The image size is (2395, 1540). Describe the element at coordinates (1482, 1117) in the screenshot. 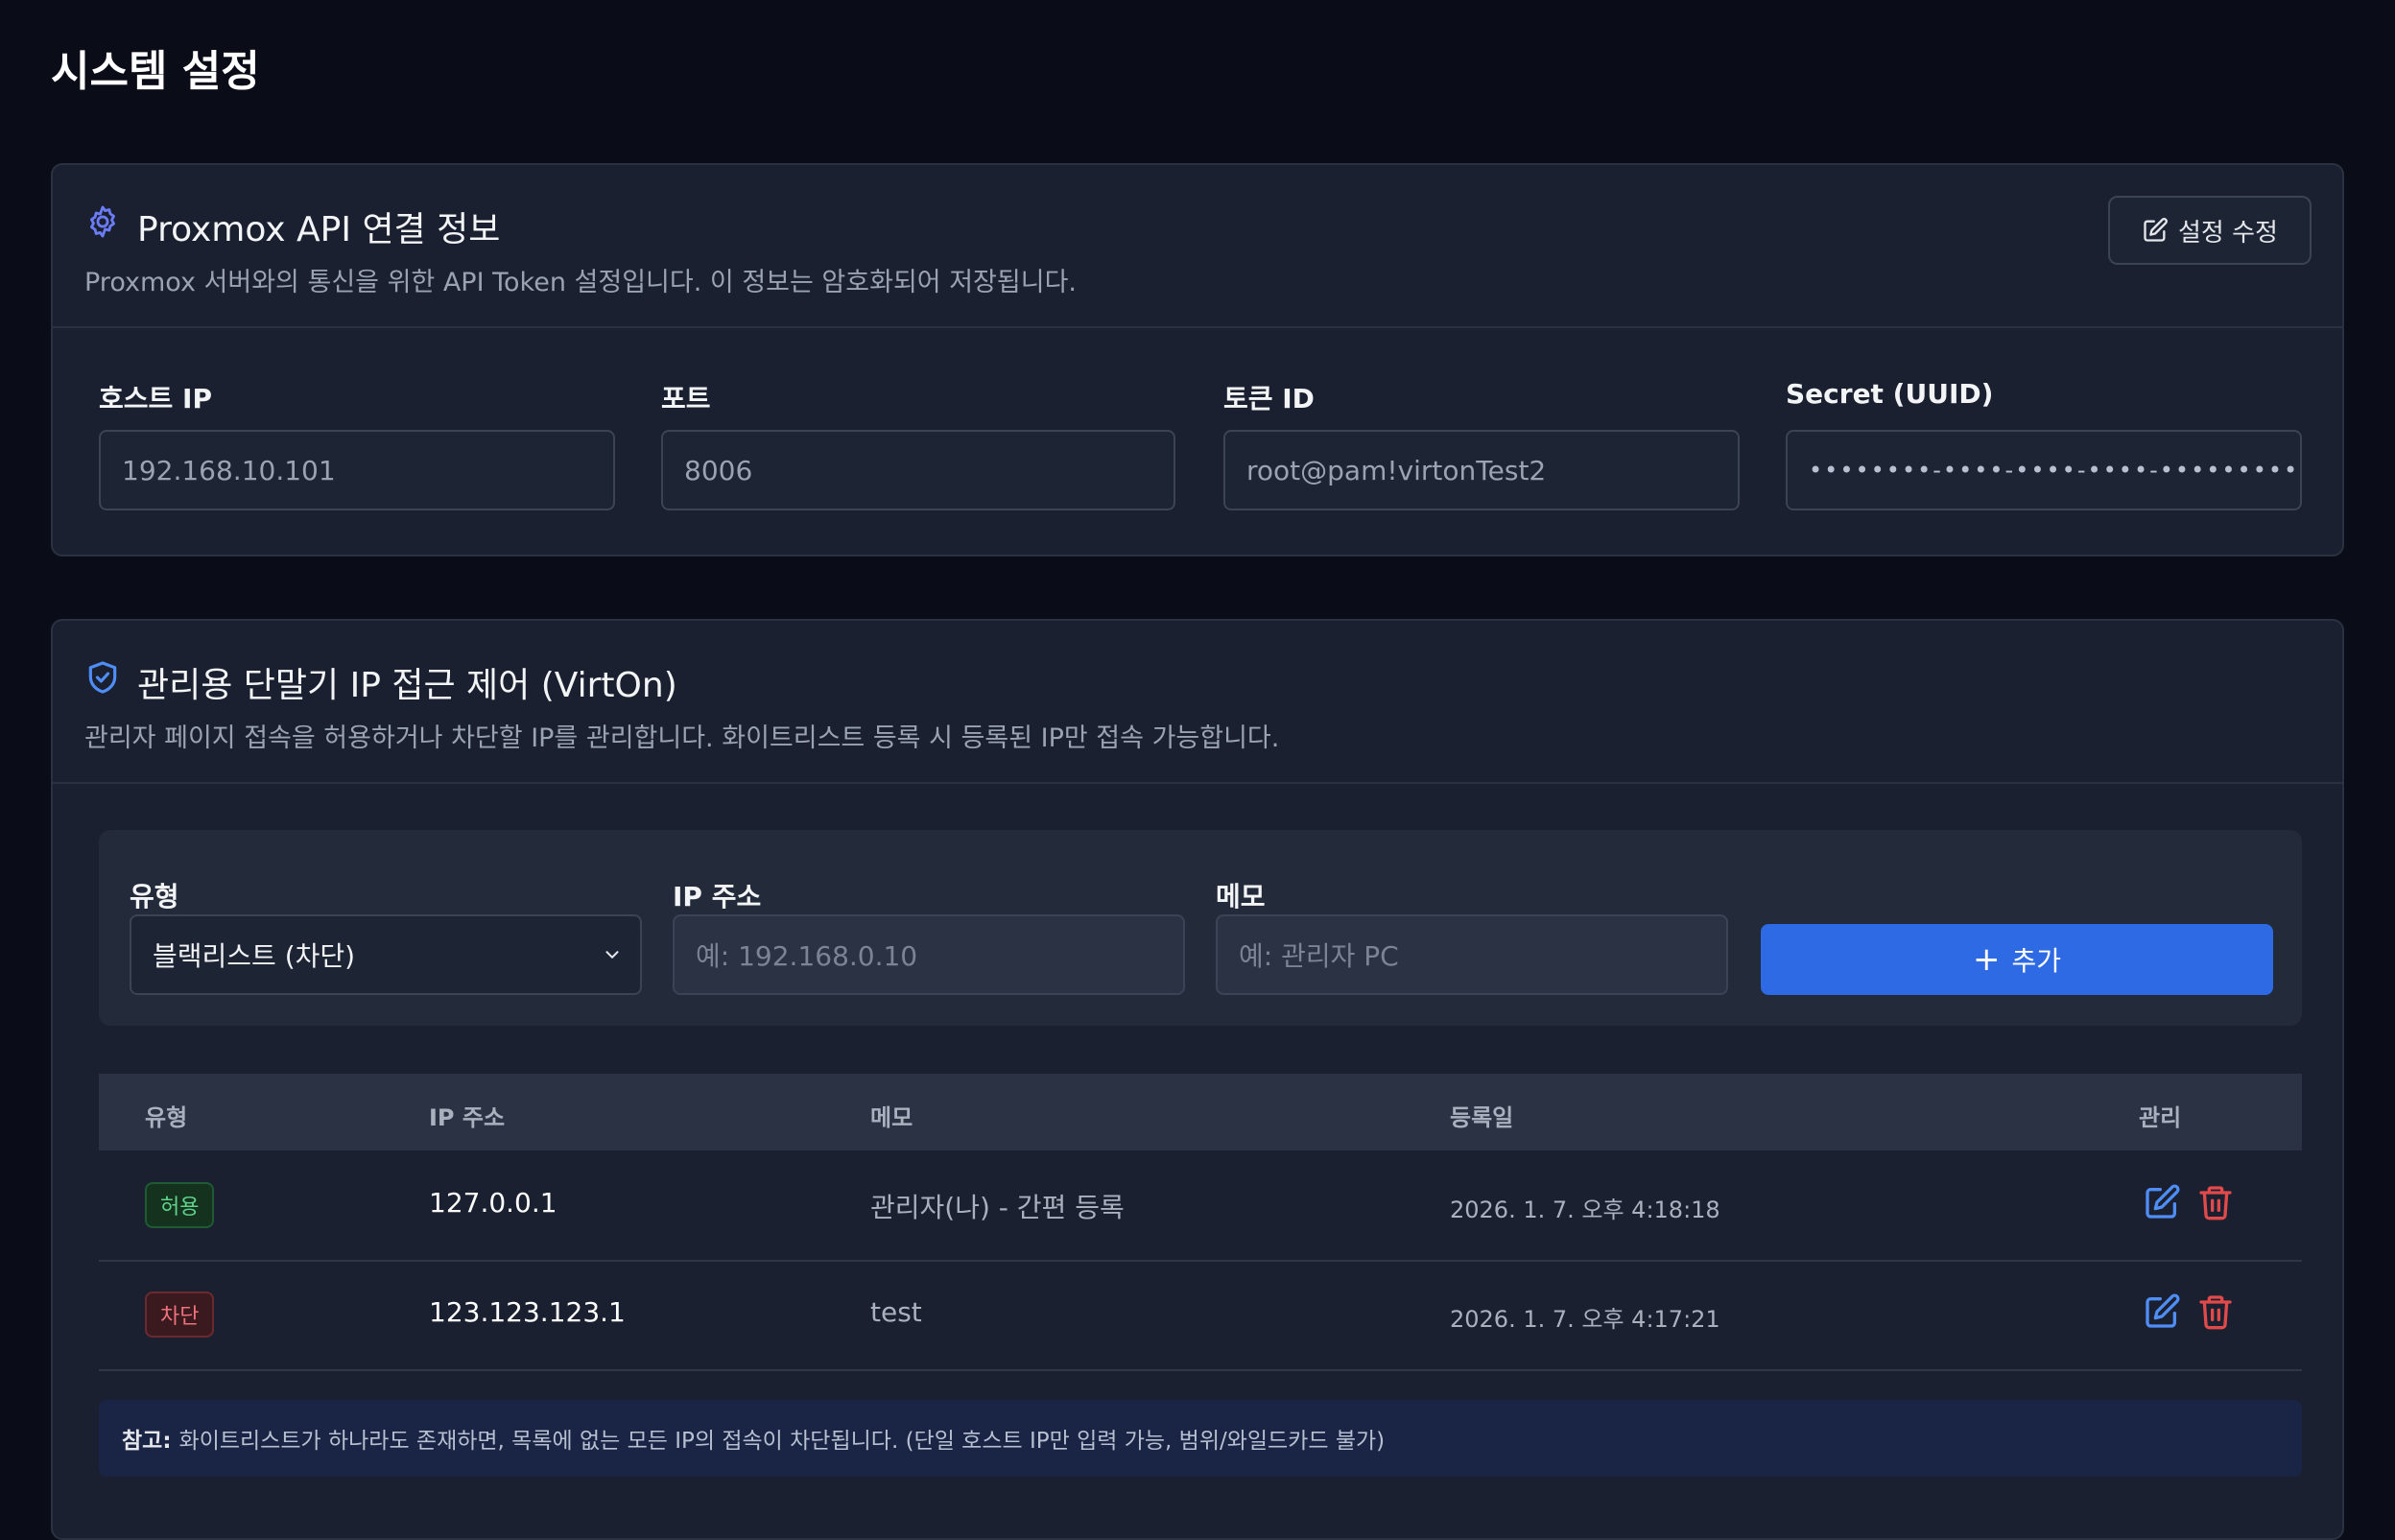

I see `column-date: 등록일` at that location.